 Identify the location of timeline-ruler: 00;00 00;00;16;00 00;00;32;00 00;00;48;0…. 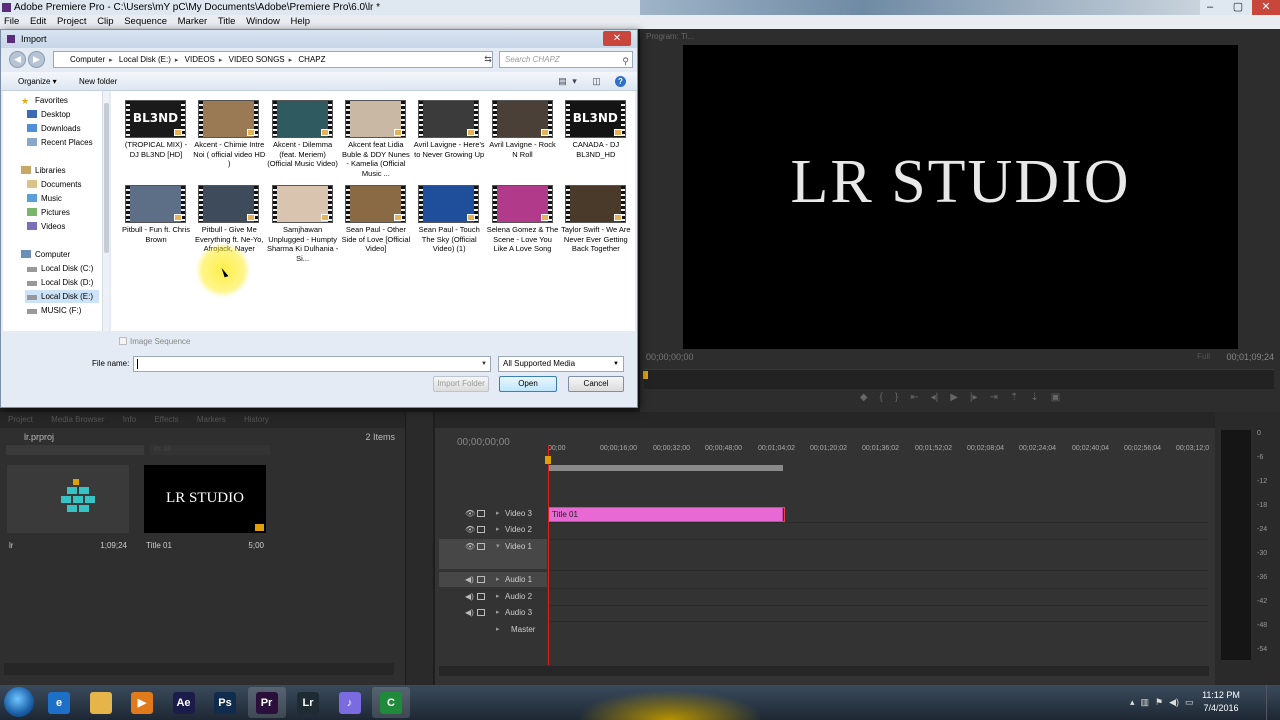
(878, 452).